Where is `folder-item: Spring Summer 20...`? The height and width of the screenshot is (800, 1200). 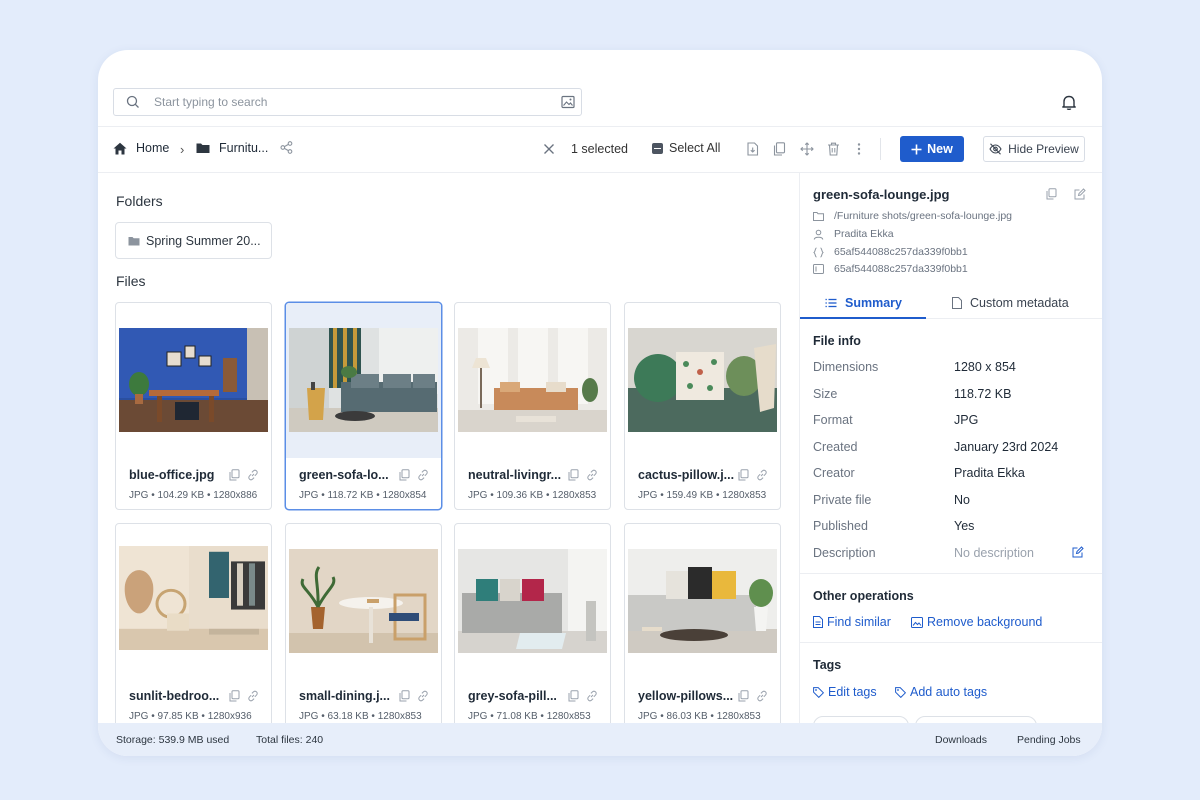
folder-item: Spring Summer 20... is located at coordinates (193, 240).